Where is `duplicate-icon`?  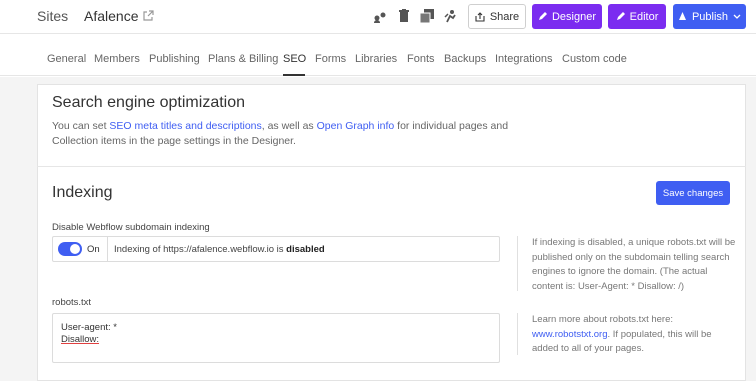 duplicate-icon is located at coordinates (427, 16).